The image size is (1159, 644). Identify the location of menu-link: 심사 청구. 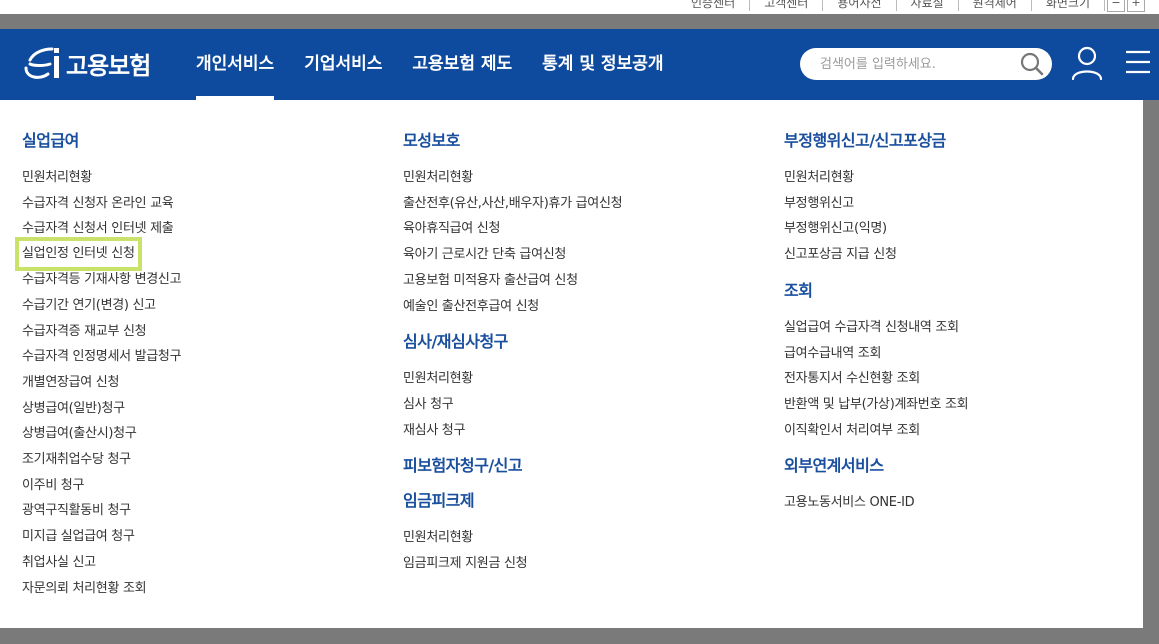
(512, 405).